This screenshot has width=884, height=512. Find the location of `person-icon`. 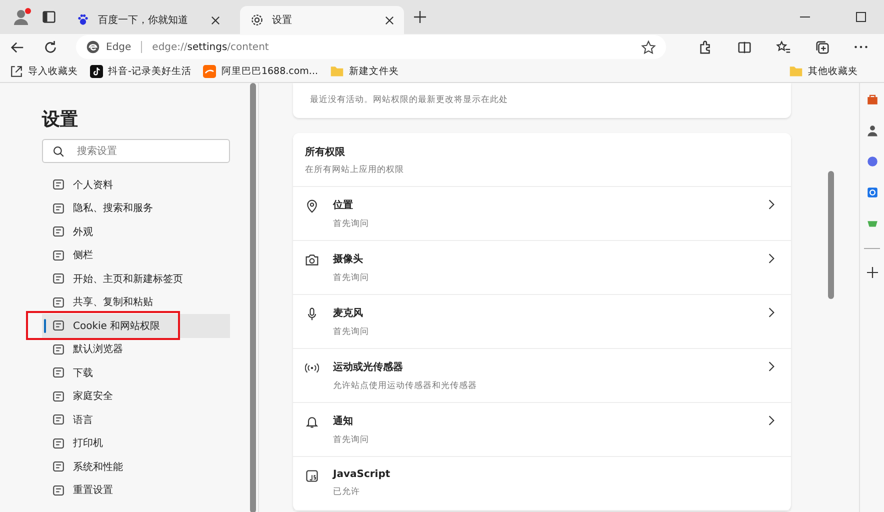

person-icon is located at coordinates (872, 130).